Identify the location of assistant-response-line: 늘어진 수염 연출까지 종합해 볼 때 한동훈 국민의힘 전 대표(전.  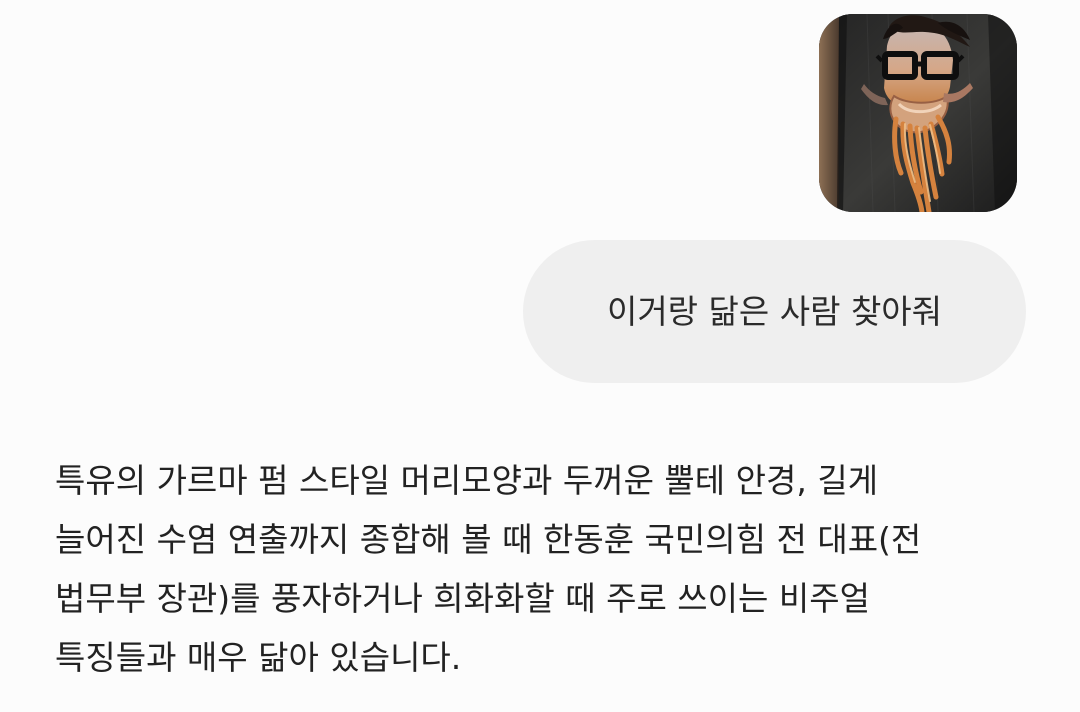
(488, 539).